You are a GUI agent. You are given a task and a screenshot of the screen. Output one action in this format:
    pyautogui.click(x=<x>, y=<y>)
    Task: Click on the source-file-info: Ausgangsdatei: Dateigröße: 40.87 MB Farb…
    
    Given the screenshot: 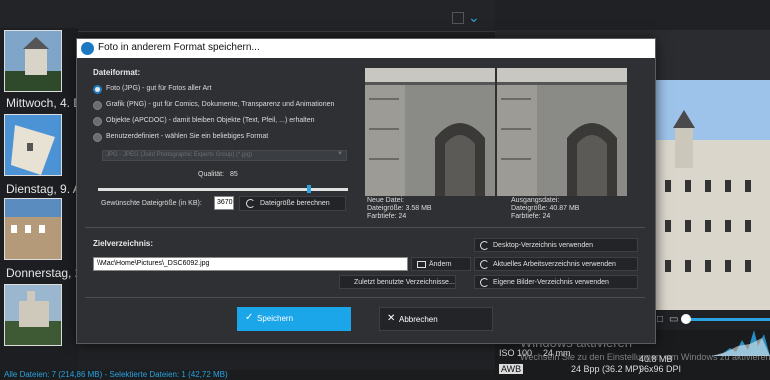 What is the action you would take?
    pyautogui.click(x=545, y=209)
    